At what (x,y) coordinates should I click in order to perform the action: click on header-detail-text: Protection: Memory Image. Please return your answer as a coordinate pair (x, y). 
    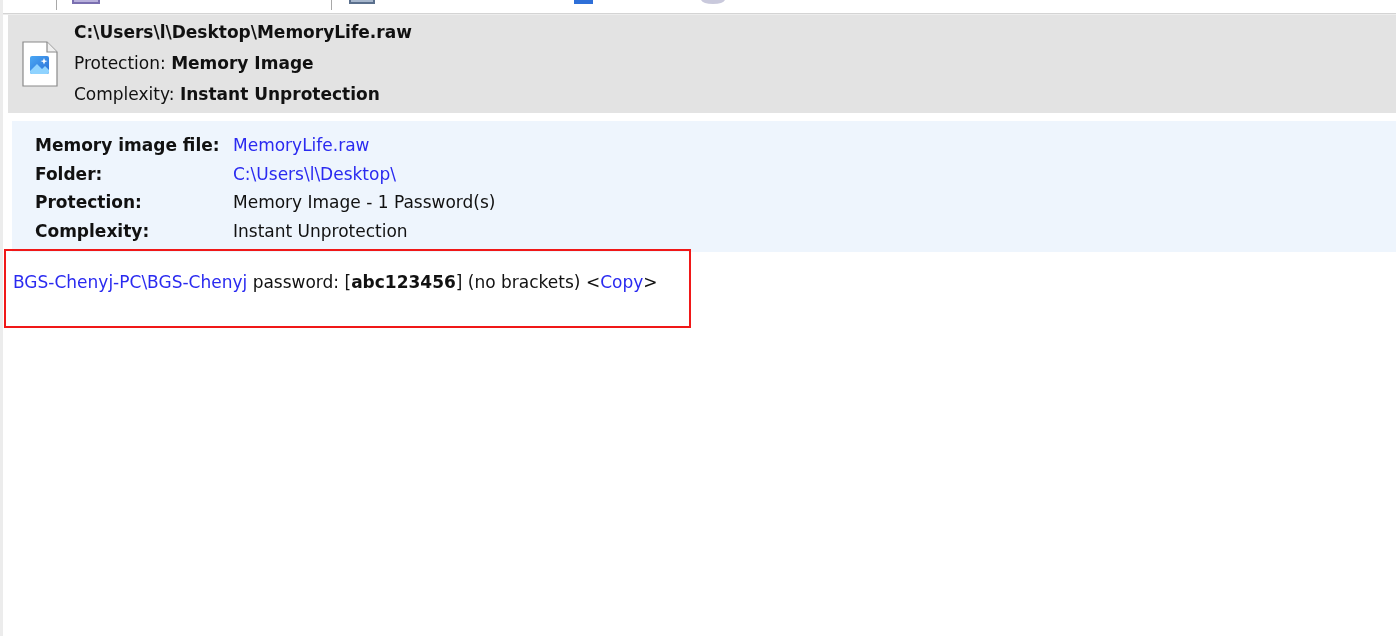
    Looking at the image, I should click on (194, 63).